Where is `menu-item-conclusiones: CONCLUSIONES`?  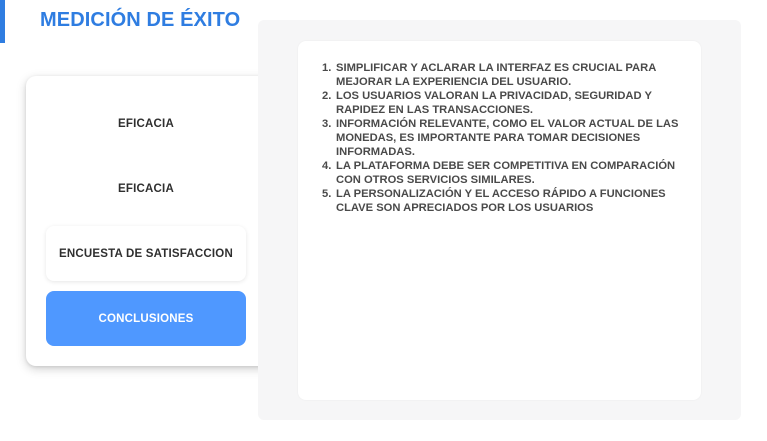 menu-item-conclusiones: CONCLUSIONES is located at coordinates (146, 318).